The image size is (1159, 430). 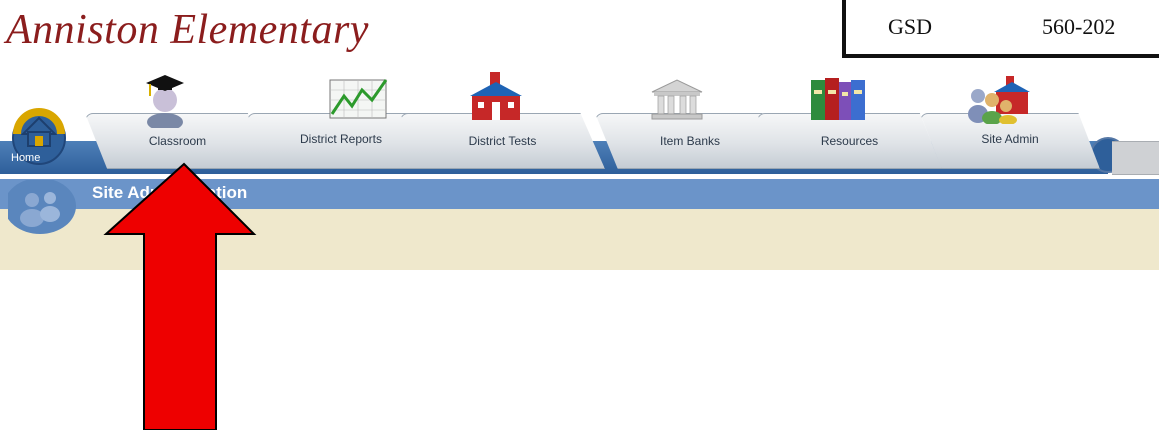 I want to click on code-label: GSD, so click(x=910, y=26).